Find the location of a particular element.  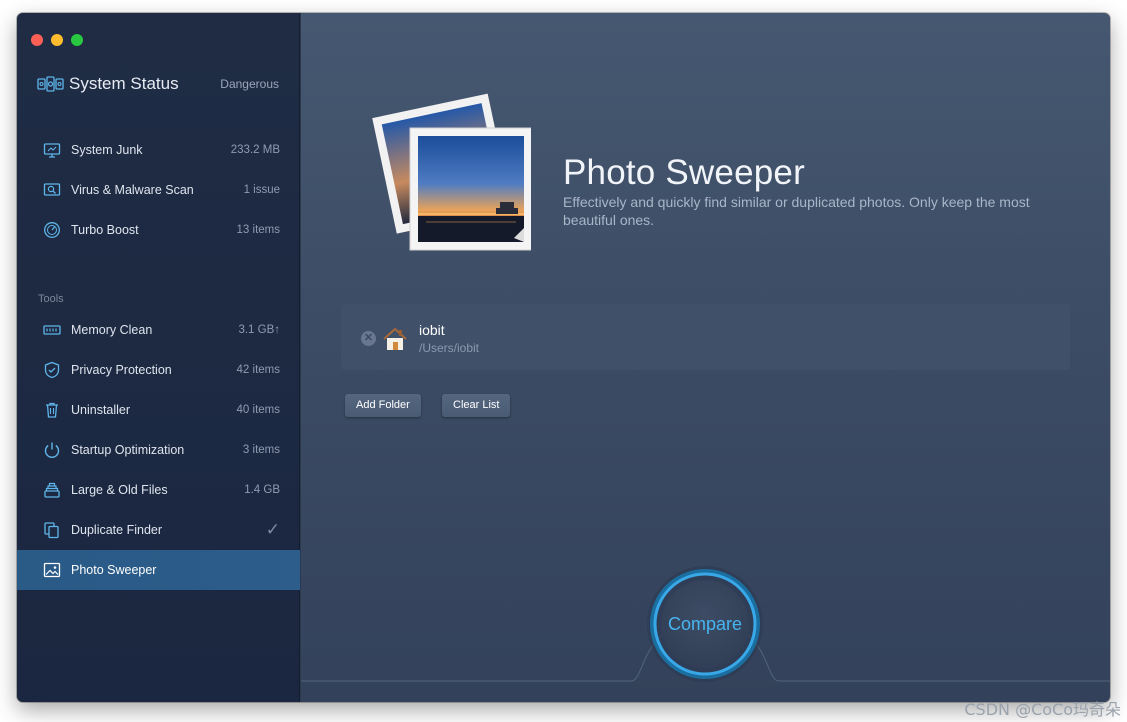

zoom-window-button is located at coordinates (77, 40).